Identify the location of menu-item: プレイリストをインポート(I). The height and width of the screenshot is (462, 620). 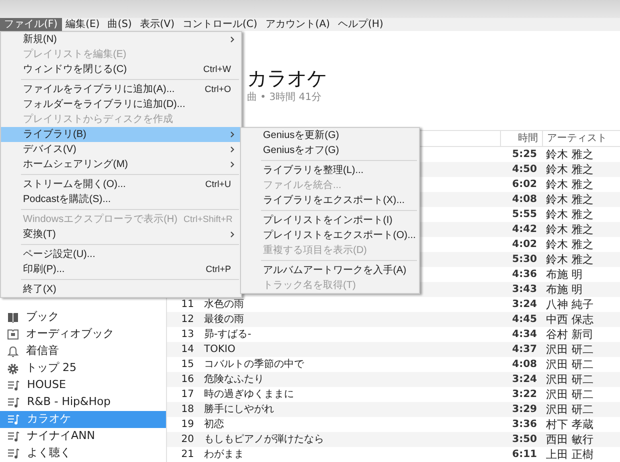
(330, 220).